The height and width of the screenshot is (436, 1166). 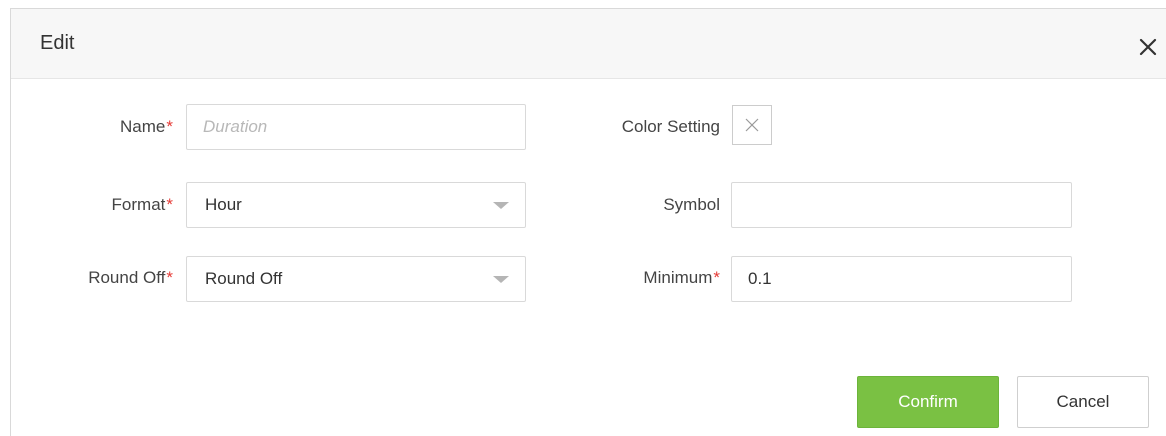 I want to click on dialog-title: Edit, so click(x=57, y=43).